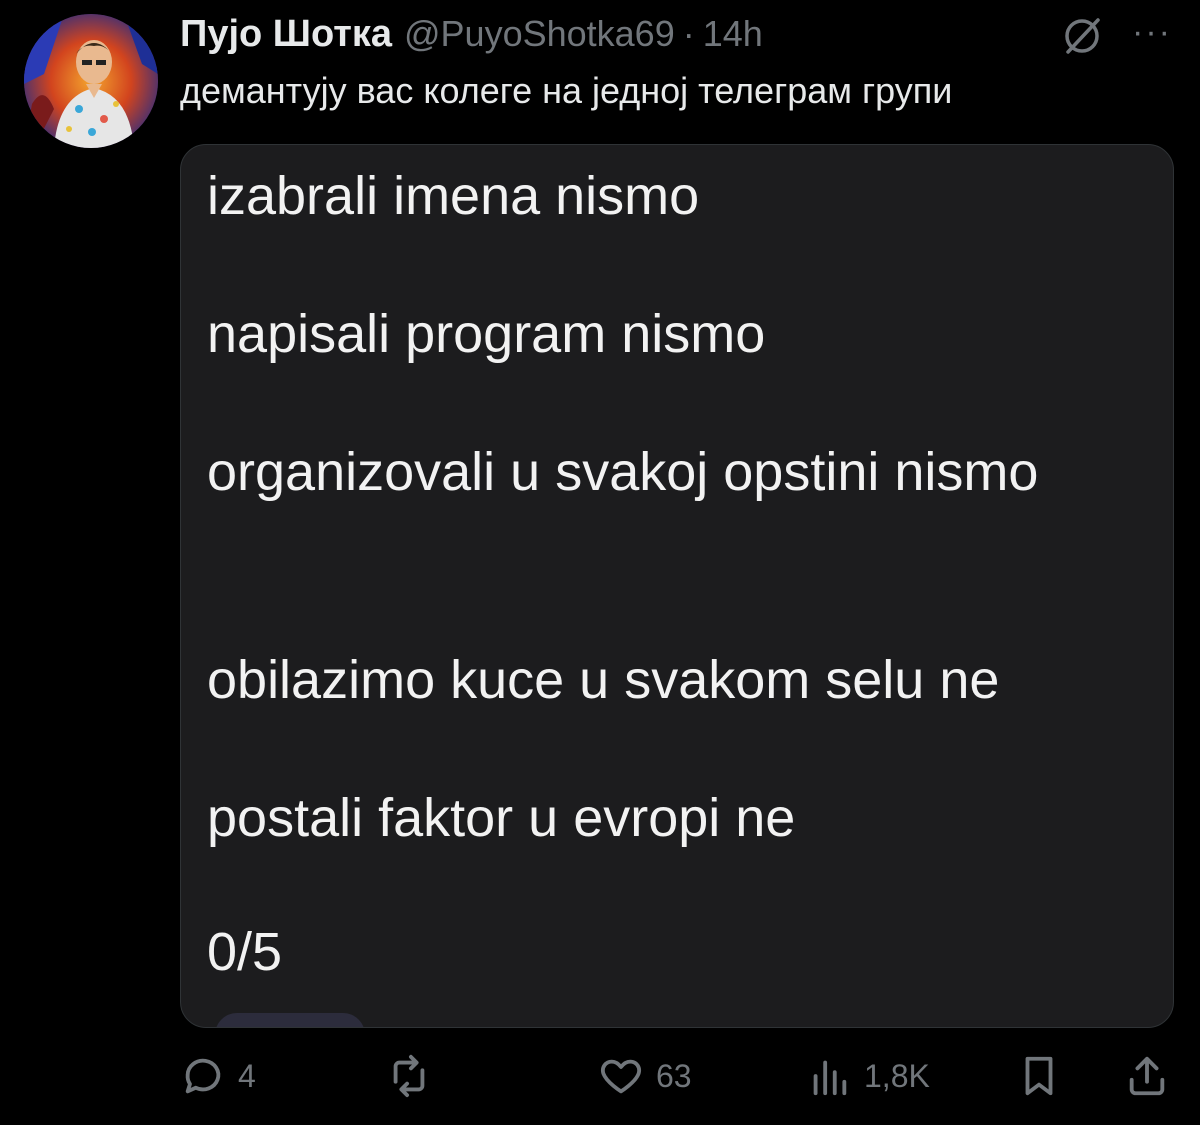 The width and height of the screenshot is (1200, 1125). I want to click on reply-count: 4, so click(247, 1075).